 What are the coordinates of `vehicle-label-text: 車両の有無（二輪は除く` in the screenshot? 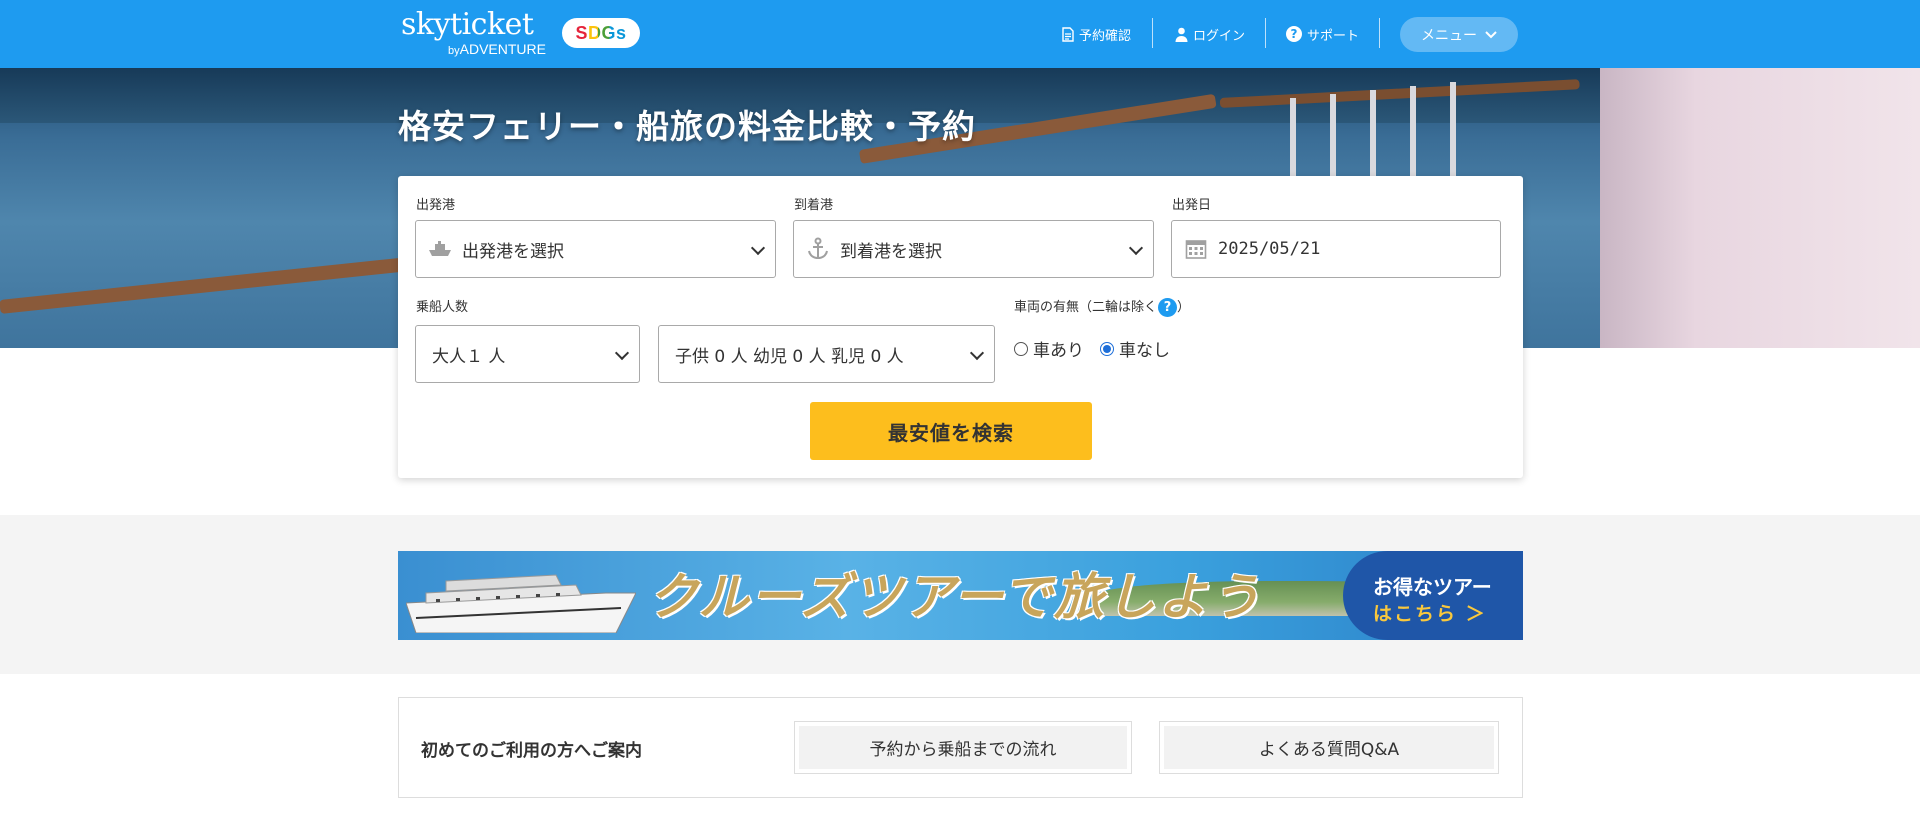 It's located at (1086, 307).